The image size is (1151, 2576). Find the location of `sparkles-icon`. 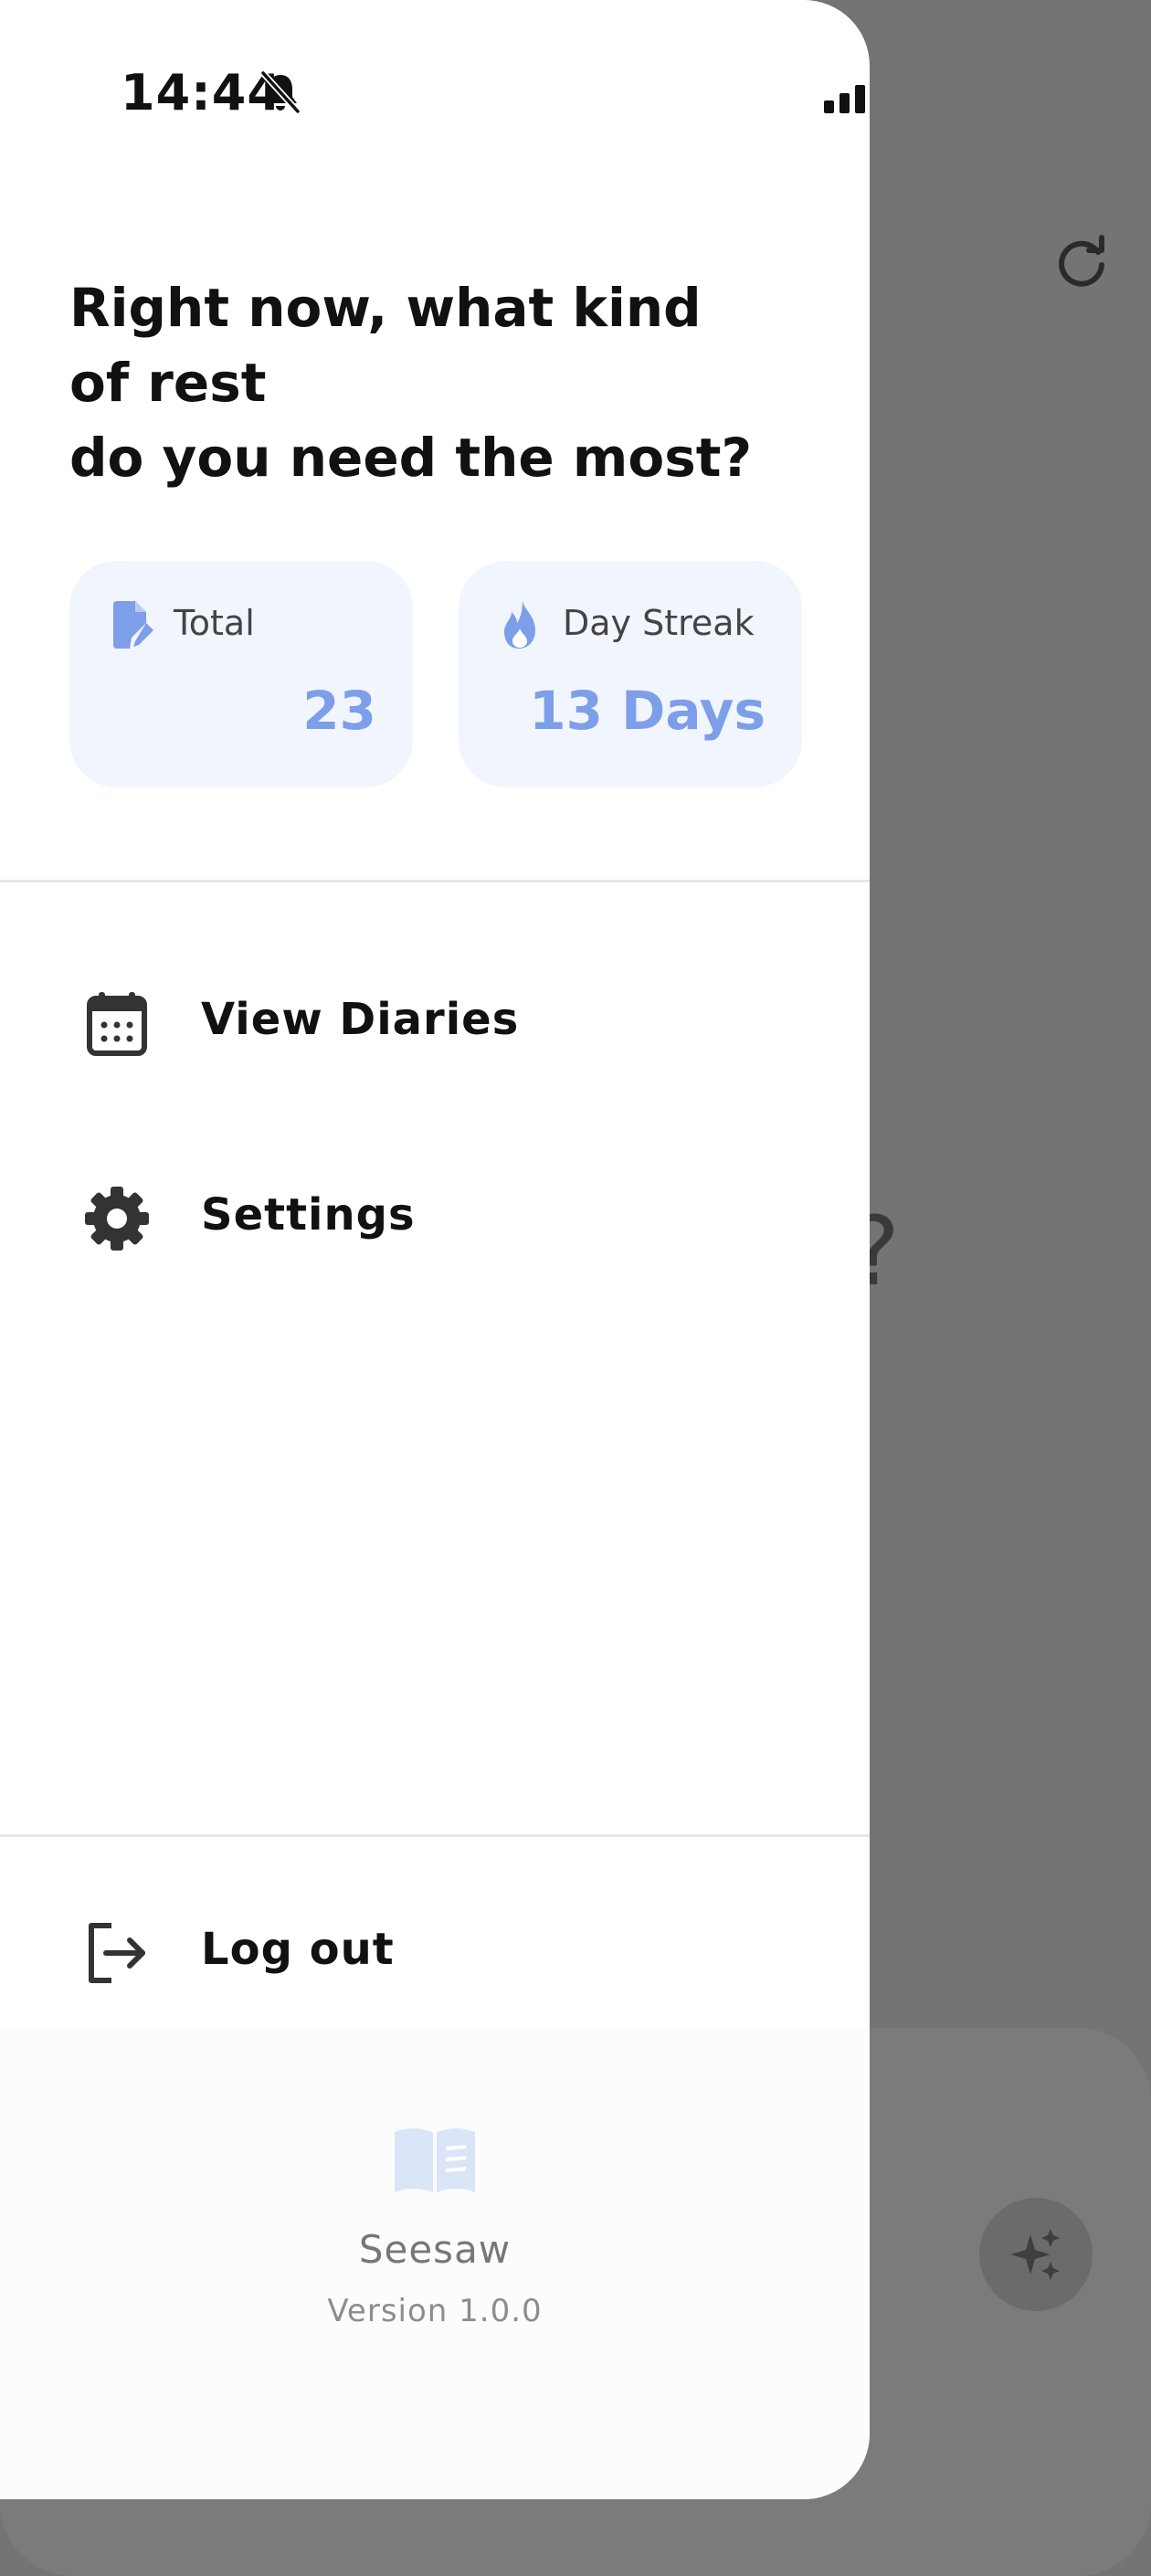

sparkles-icon is located at coordinates (1035, 2254).